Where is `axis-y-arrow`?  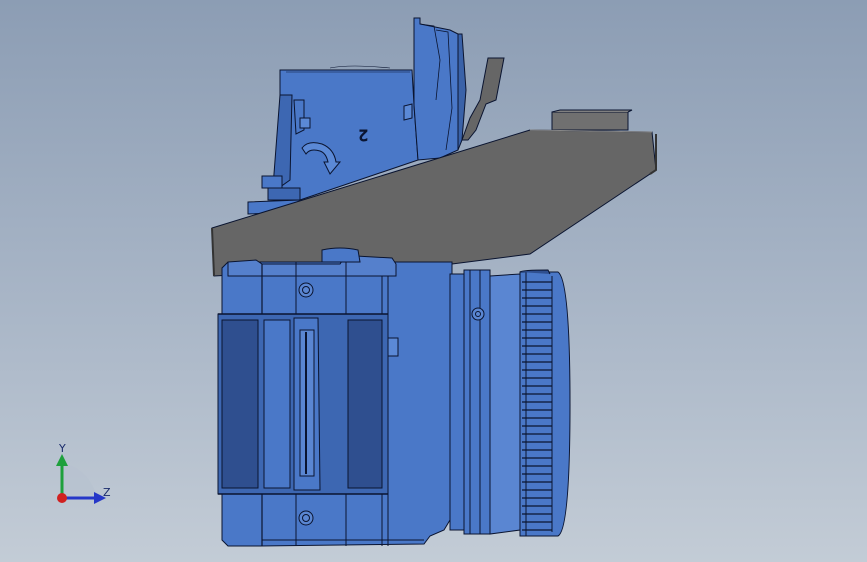 axis-y-arrow is located at coordinates (62, 460).